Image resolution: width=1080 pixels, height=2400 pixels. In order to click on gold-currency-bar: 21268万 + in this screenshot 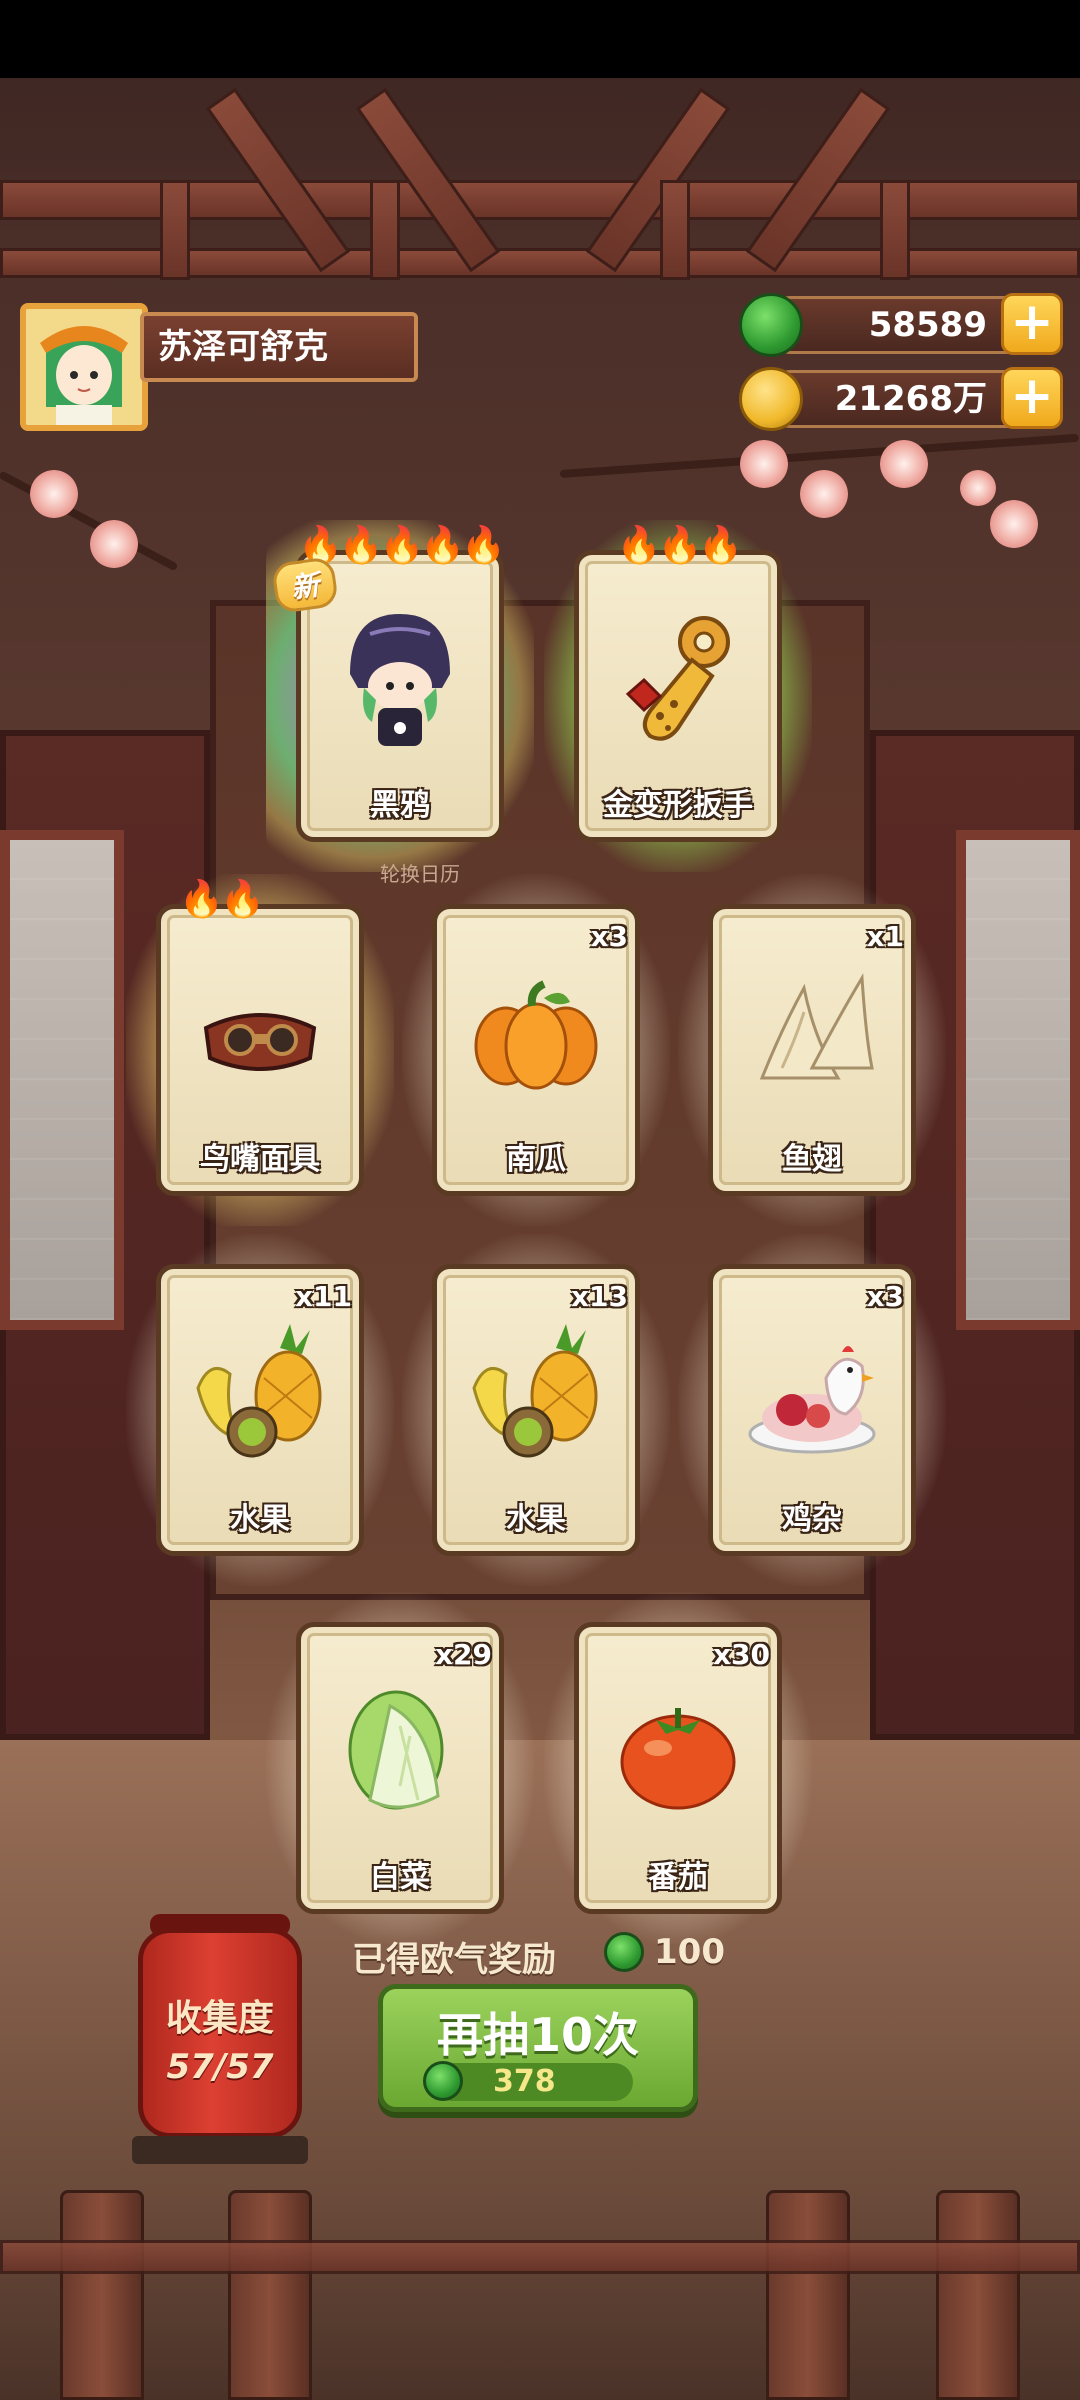, I will do `click(901, 399)`.